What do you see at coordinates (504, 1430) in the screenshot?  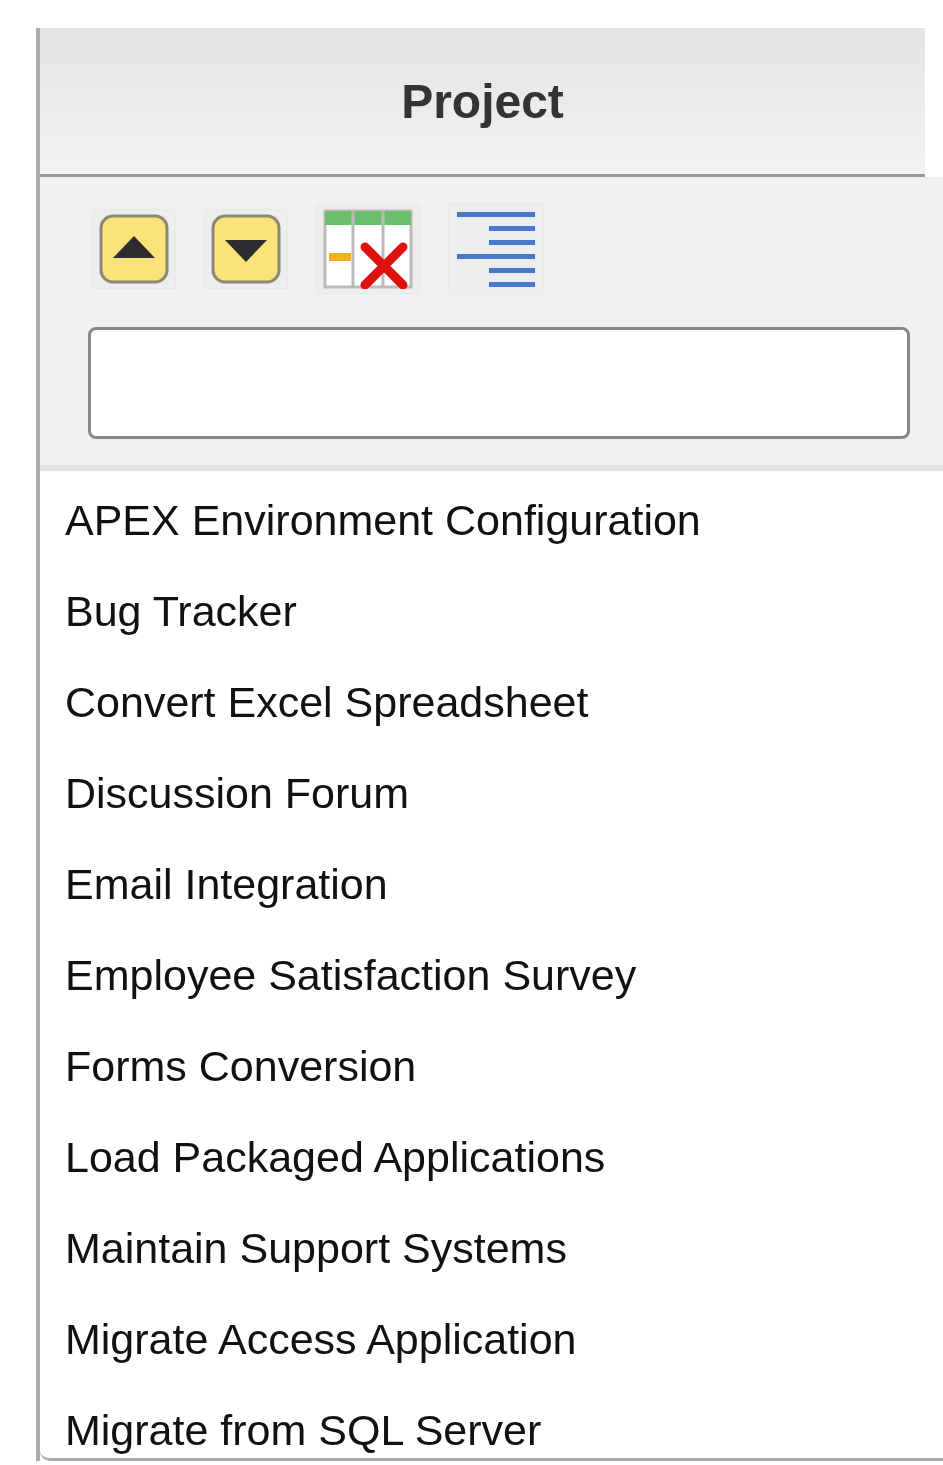 I see `list-item: Migrate from SQL Server` at bounding box center [504, 1430].